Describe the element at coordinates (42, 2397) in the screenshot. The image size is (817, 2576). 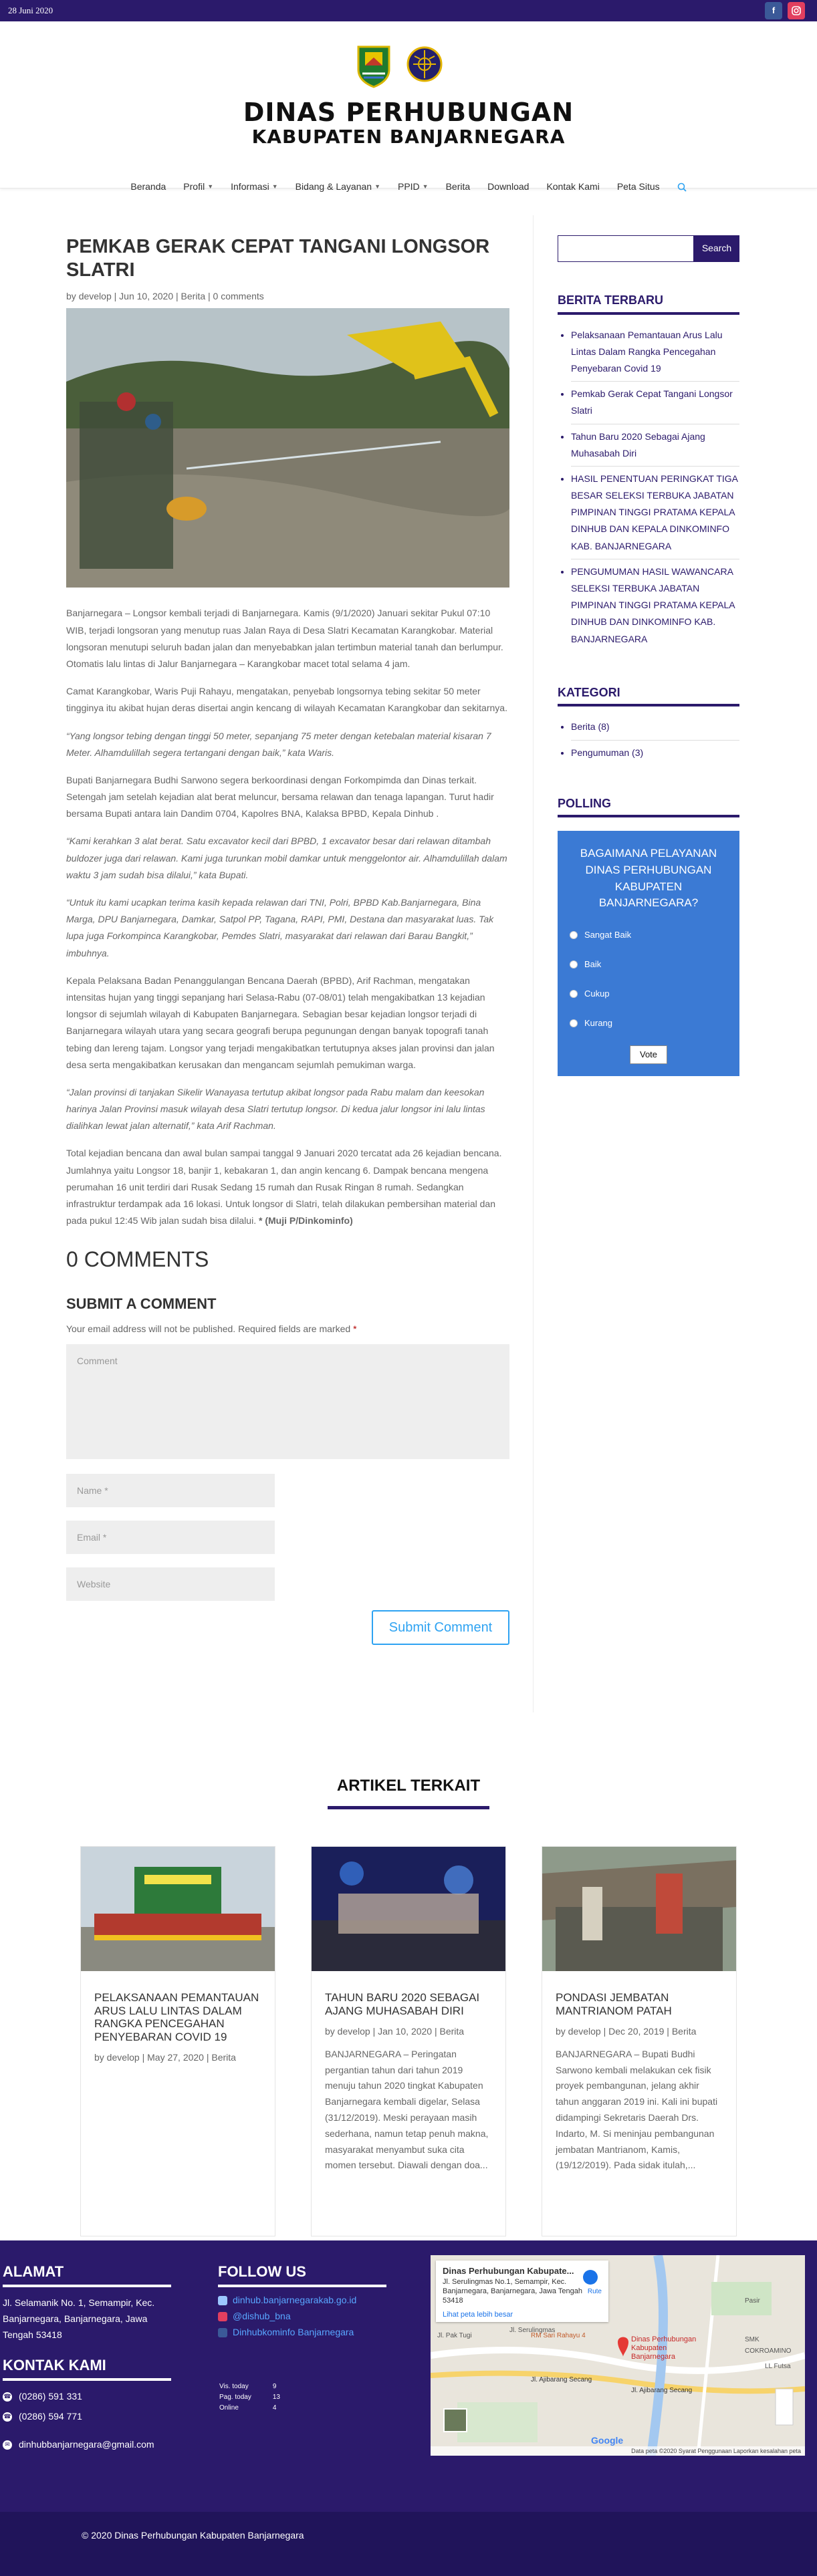
I see `phone-row: ☎ (0286) 591 331` at that location.